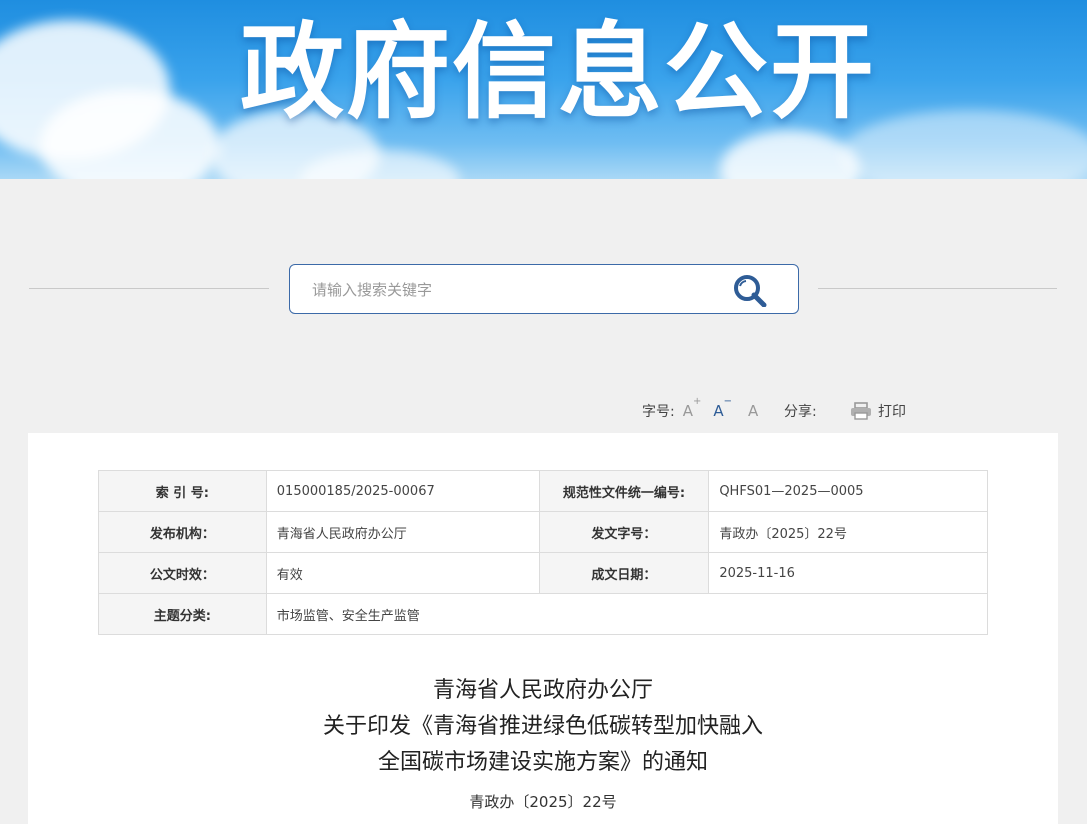  I want to click on regulation-number-value: QHFS01—2025—0005, so click(848, 491).